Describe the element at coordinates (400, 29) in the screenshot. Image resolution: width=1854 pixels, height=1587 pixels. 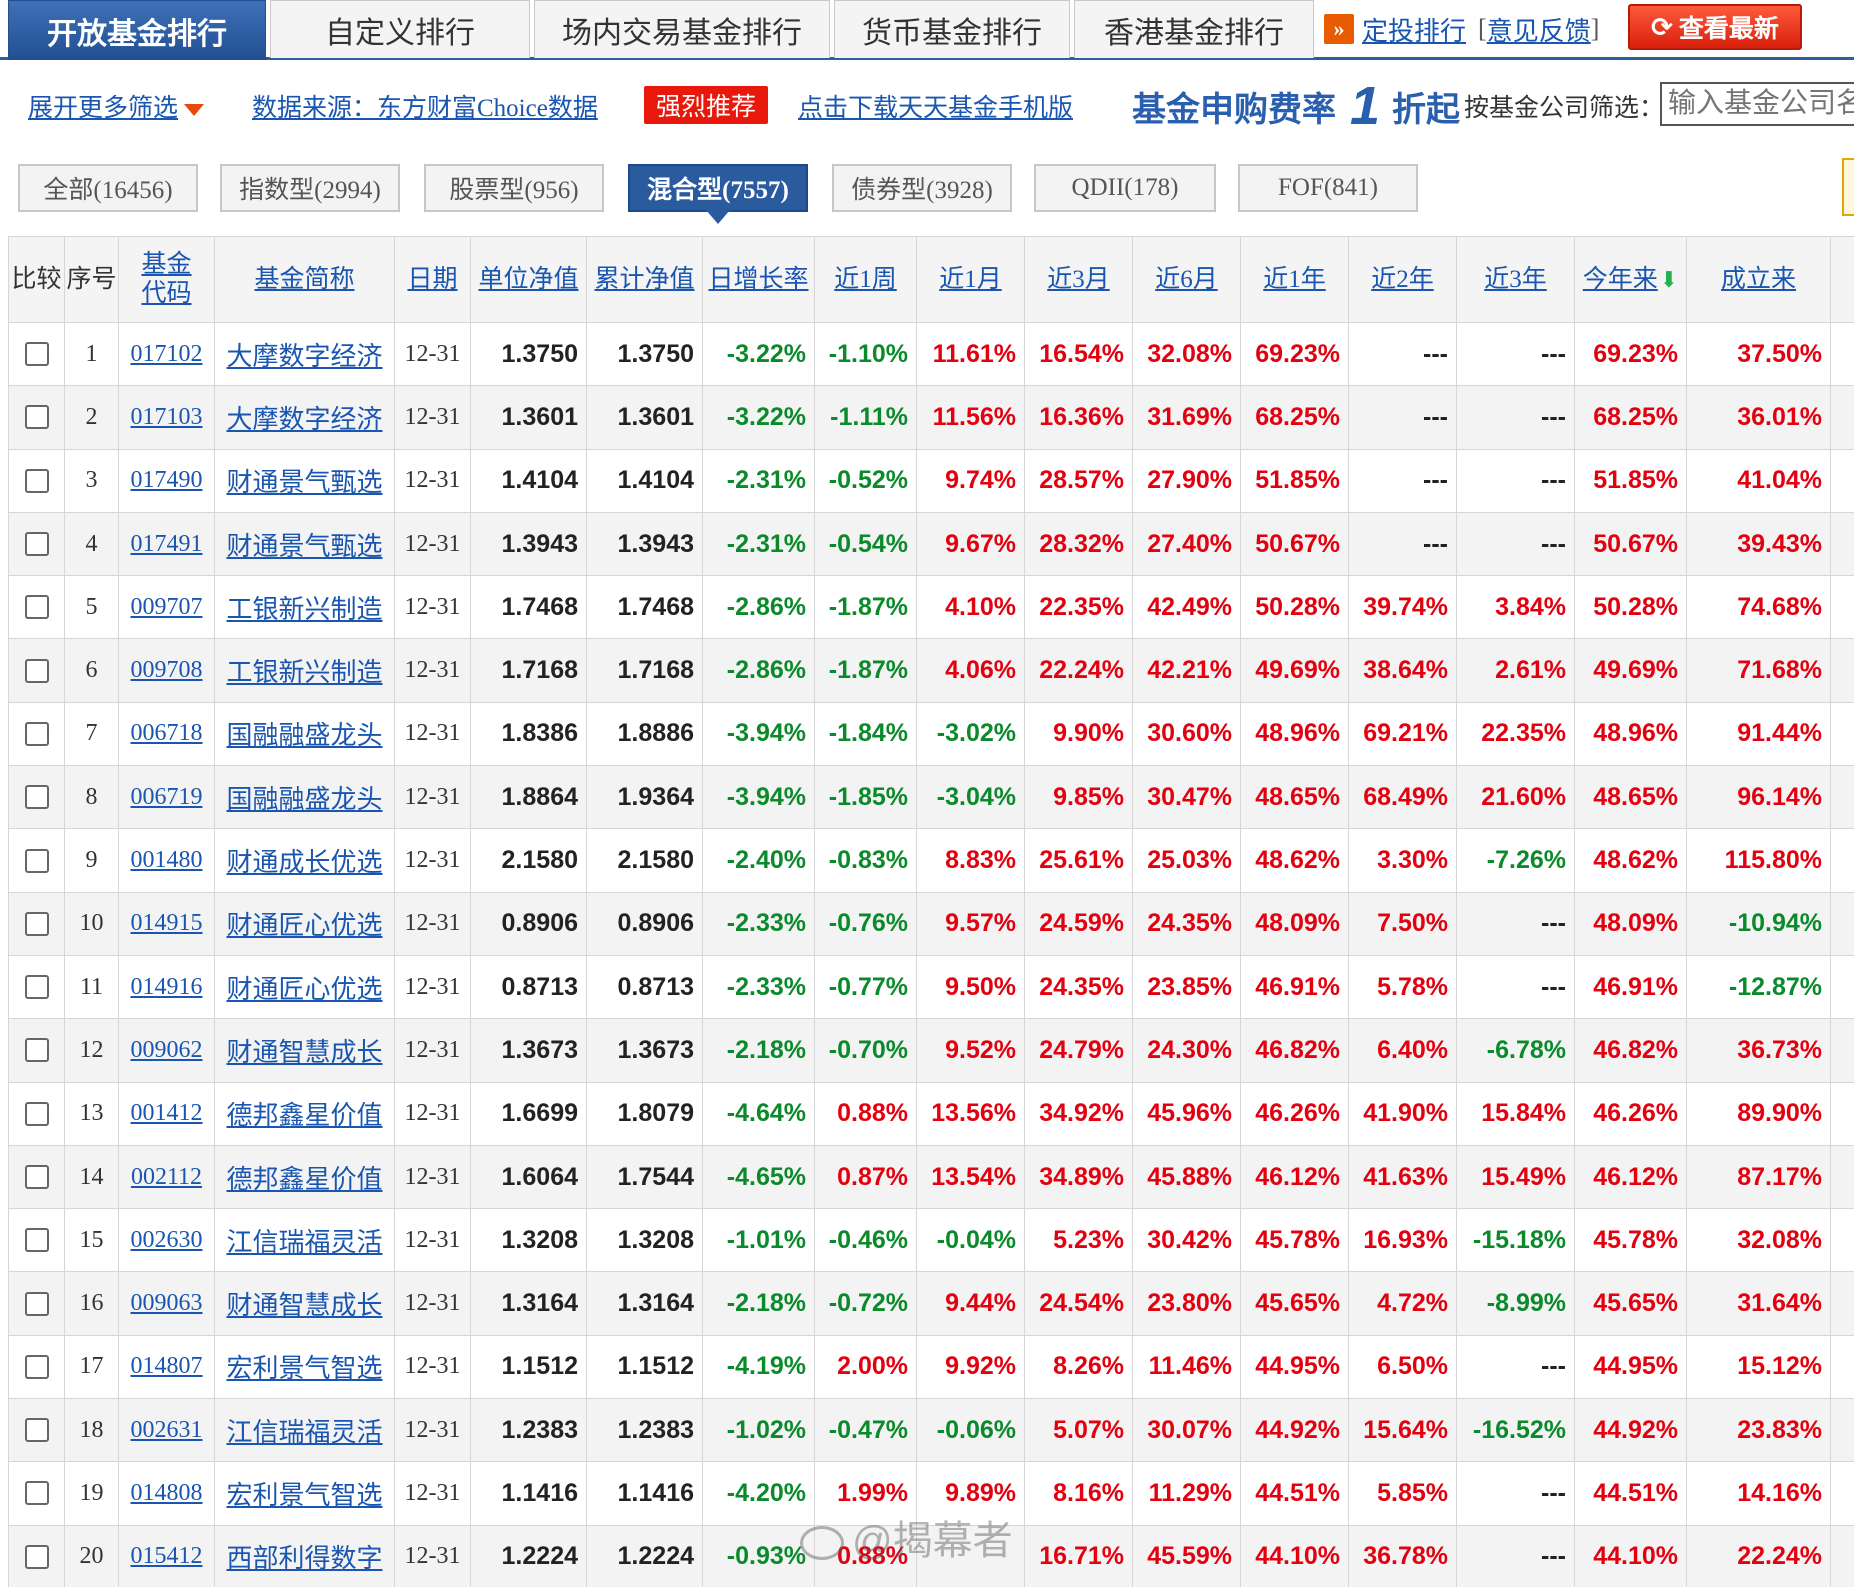
I see `tab-custom-ranking: 自定义排行` at that location.